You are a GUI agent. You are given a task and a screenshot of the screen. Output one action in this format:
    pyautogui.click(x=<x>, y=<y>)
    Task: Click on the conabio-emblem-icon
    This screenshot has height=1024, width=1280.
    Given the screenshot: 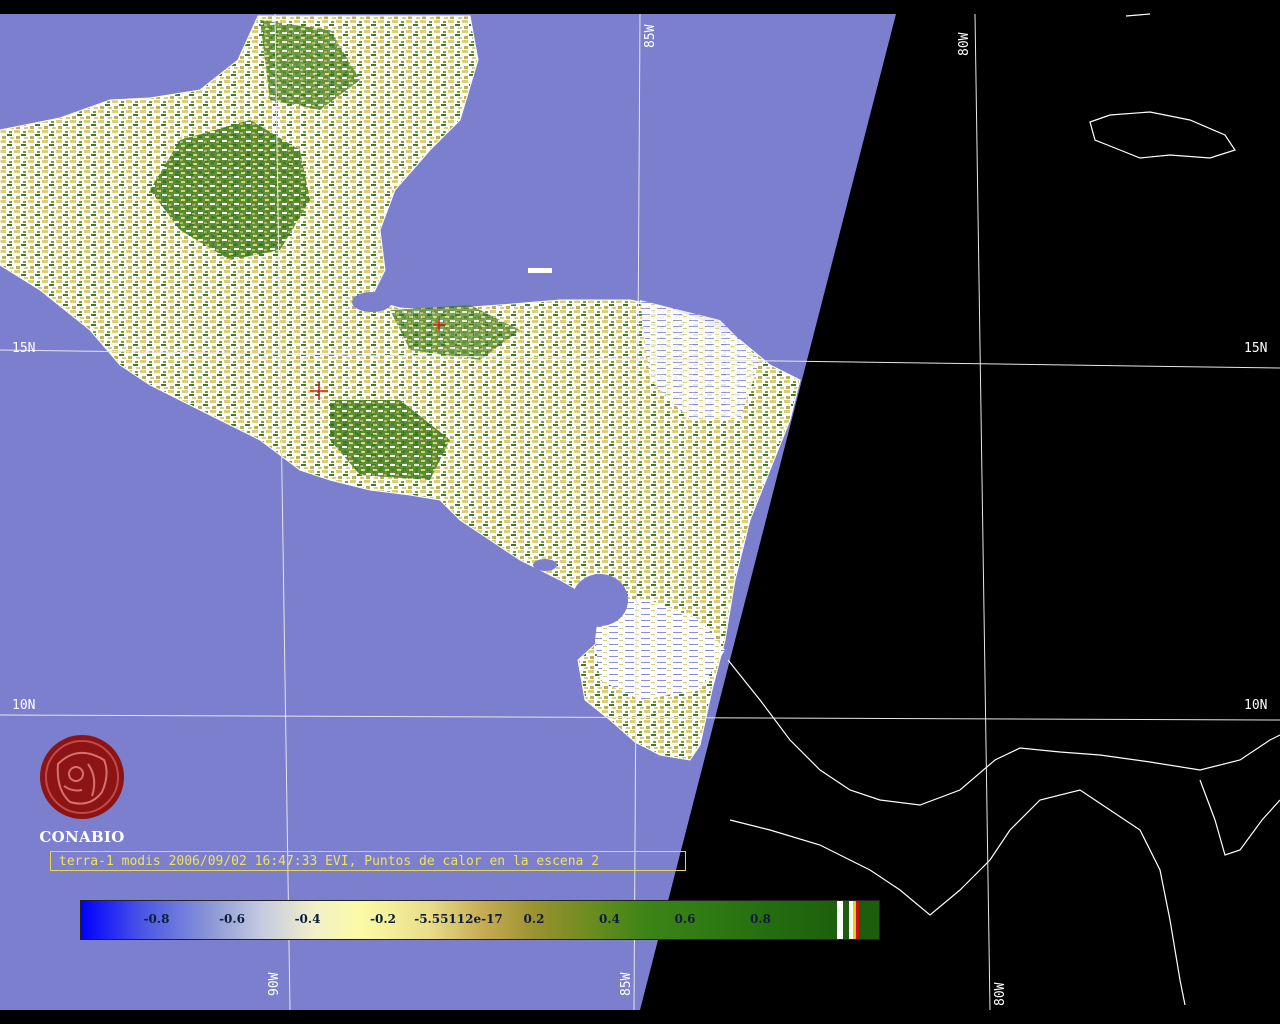 What is the action you would take?
    pyautogui.click(x=82, y=777)
    